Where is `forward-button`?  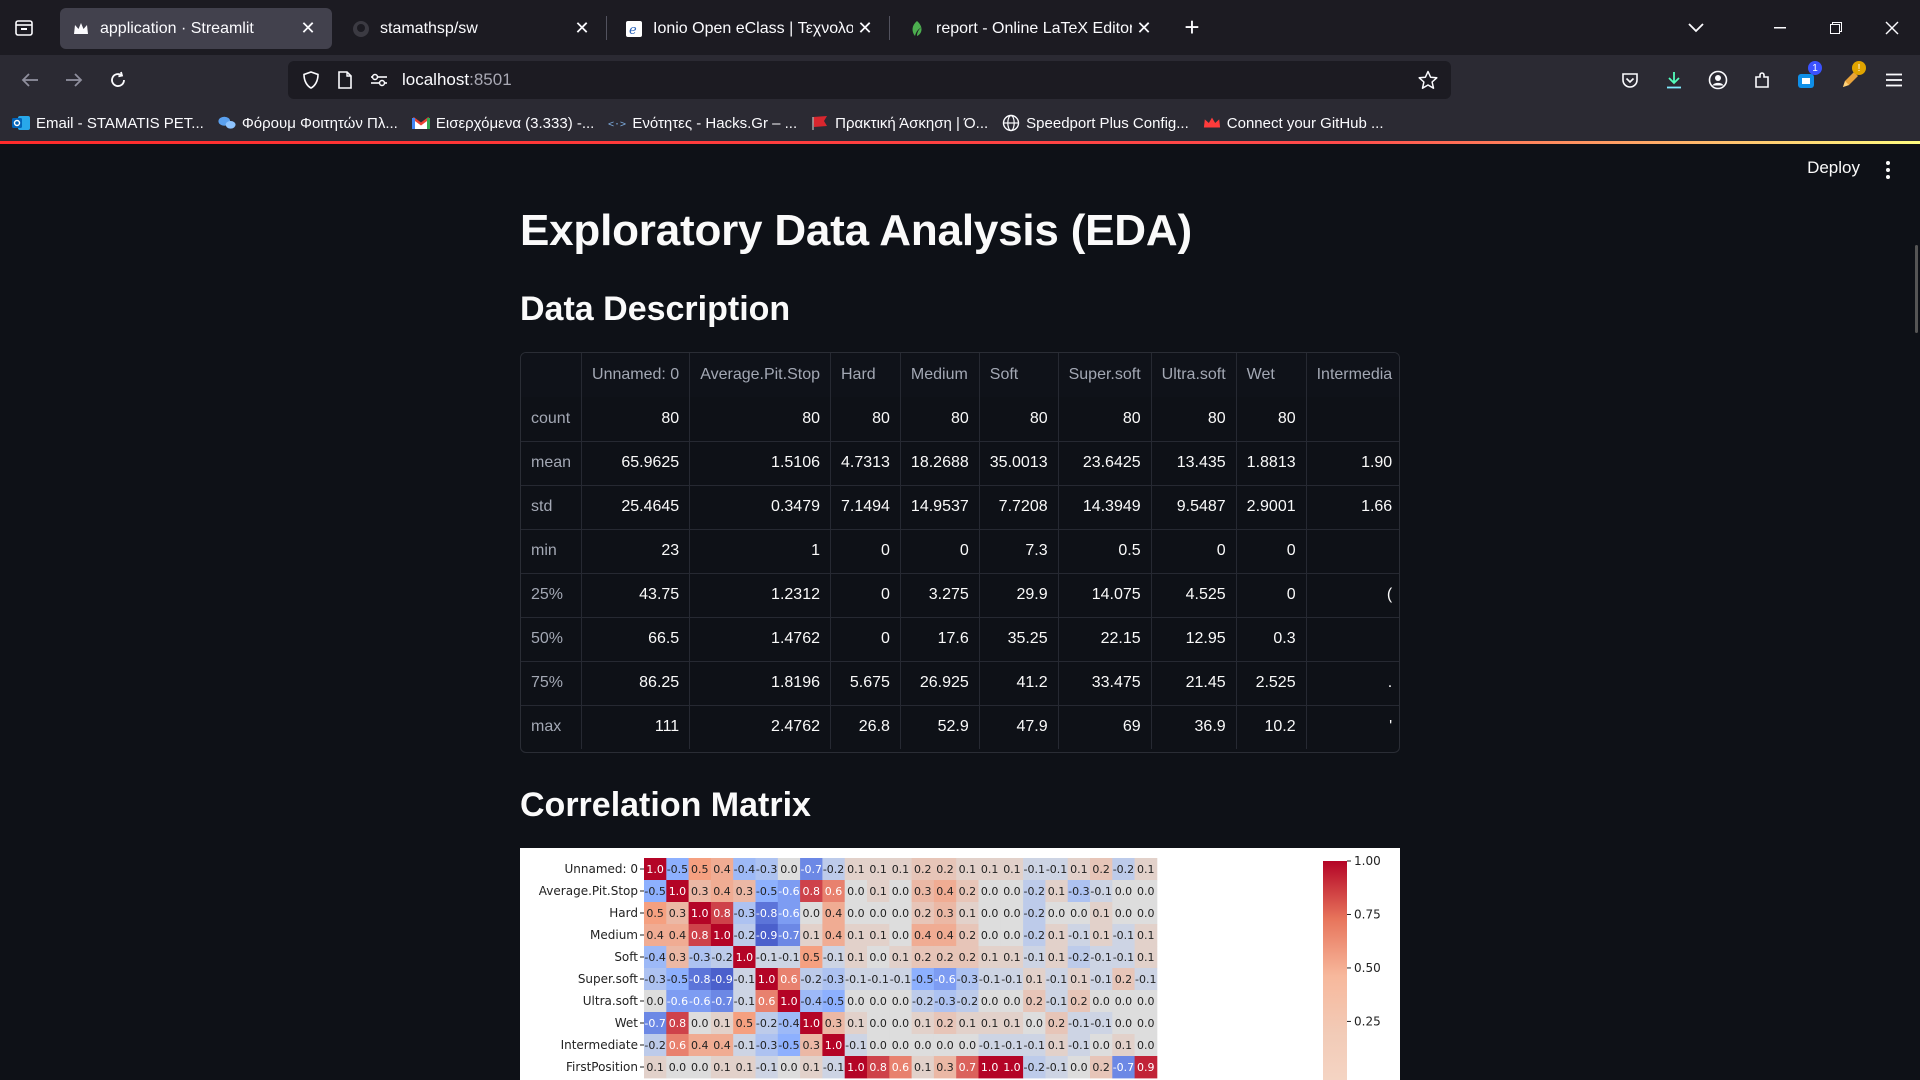
forward-button is located at coordinates (74, 80).